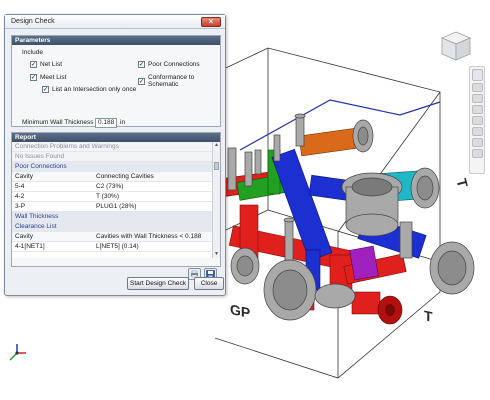  I want to click on conformance-checkbox: ✓, so click(141, 81).